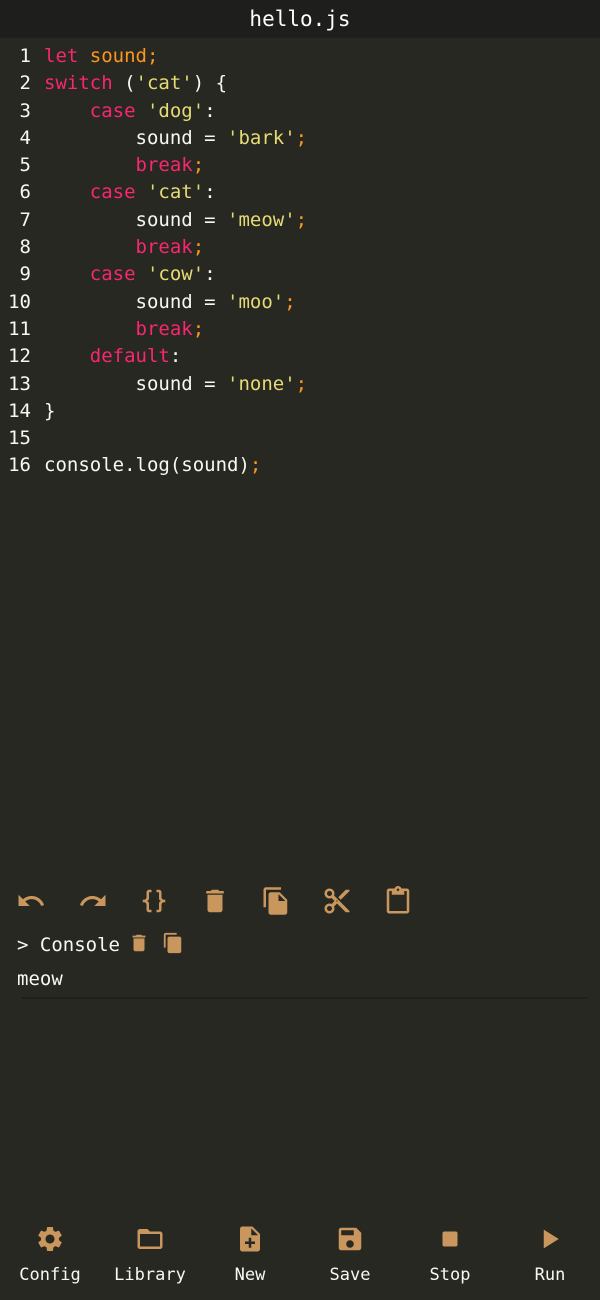 The width and height of the screenshot is (600, 1300). Describe the element at coordinates (169, 384) in the screenshot. I see `code-text: sound = 'none';` at that location.